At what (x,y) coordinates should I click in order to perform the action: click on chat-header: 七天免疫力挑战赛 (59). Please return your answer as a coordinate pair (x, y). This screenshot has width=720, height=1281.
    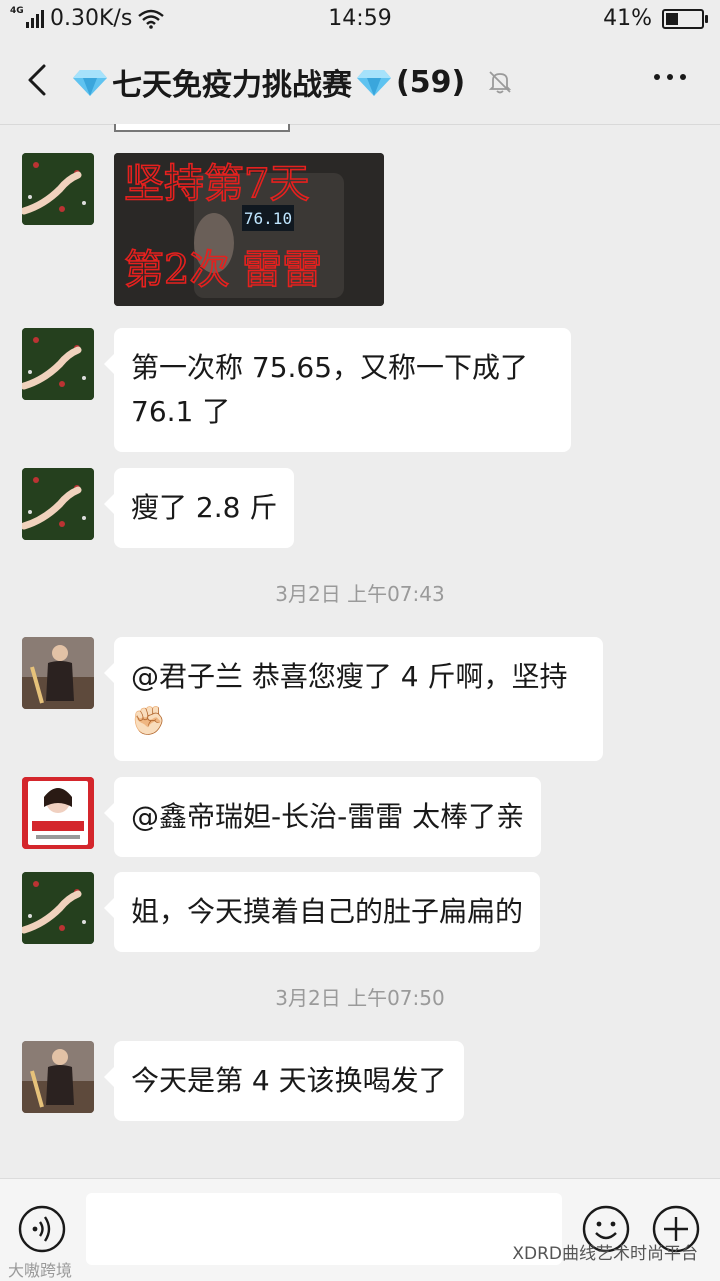
    Looking at the image, I should click on (360, 81).